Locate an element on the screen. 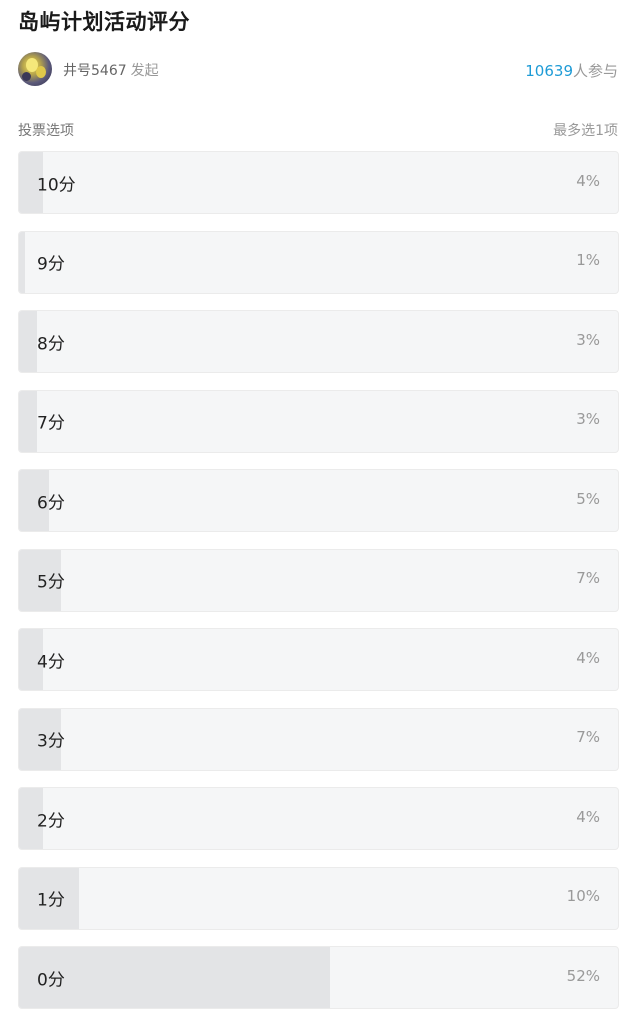  vote-option-label: 4分 is located at coordinates (51, 662).